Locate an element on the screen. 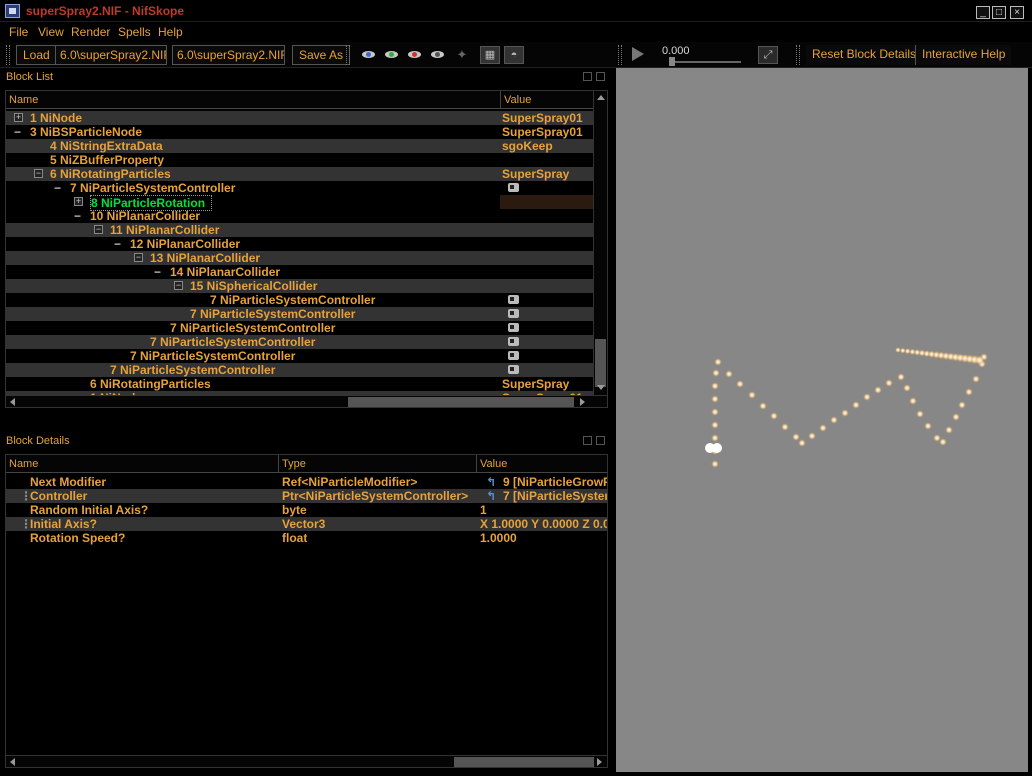 The image size is (1032, 776). detail-row: Random Initial Axis? byte 1 is located at coordinates (306, 510).